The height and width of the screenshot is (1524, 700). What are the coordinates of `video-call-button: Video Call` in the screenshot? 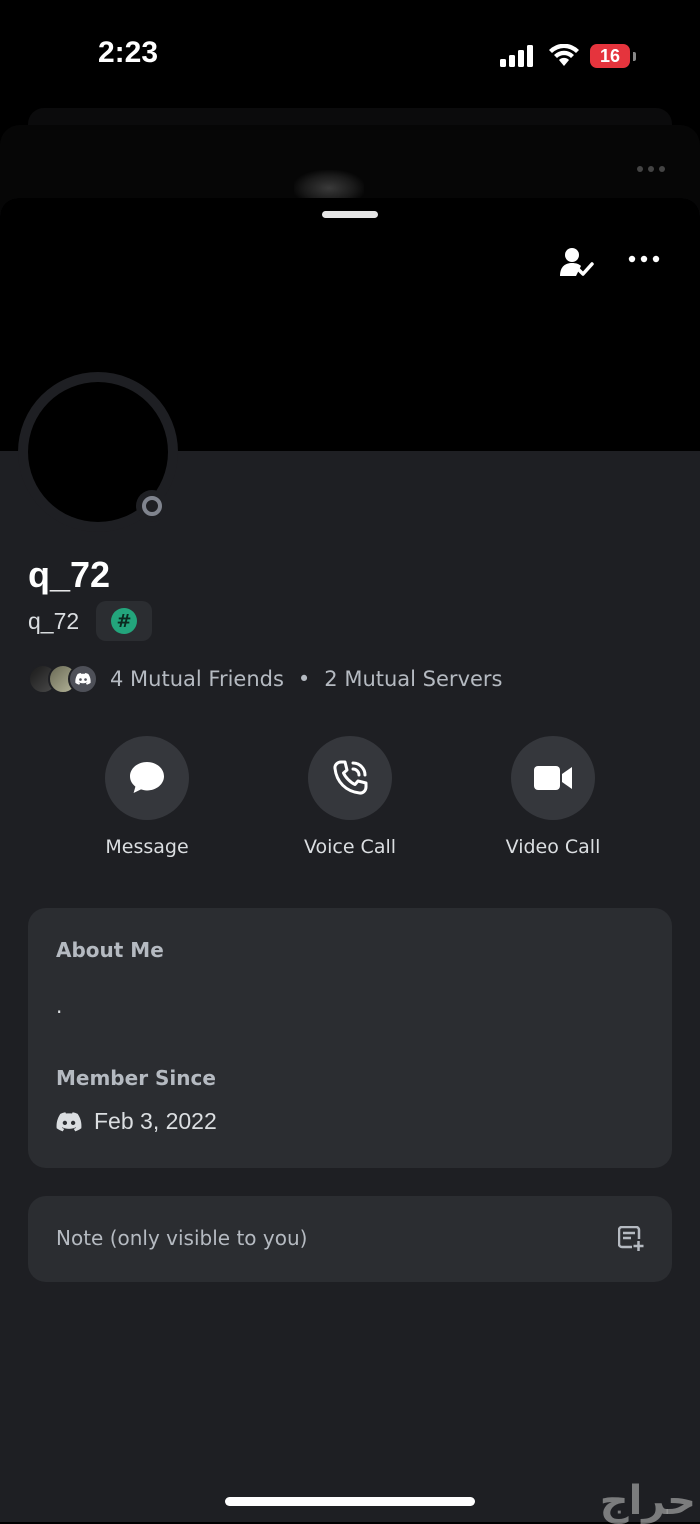 It's located at (553, 797).